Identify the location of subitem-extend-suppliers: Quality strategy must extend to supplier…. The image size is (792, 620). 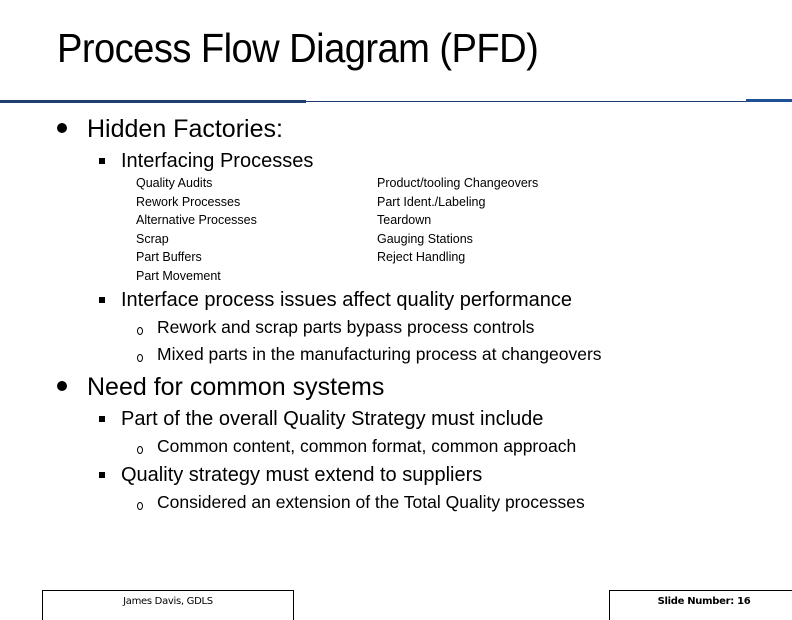
(291, 475).